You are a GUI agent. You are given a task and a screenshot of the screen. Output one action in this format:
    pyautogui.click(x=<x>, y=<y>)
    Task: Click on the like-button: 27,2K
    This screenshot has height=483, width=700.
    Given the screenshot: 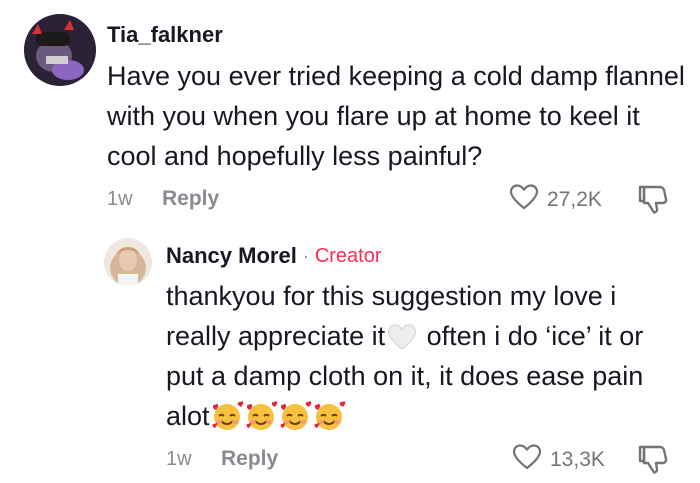 What is the action you would take?
    pyautogui.click(x=555, y=199)
    